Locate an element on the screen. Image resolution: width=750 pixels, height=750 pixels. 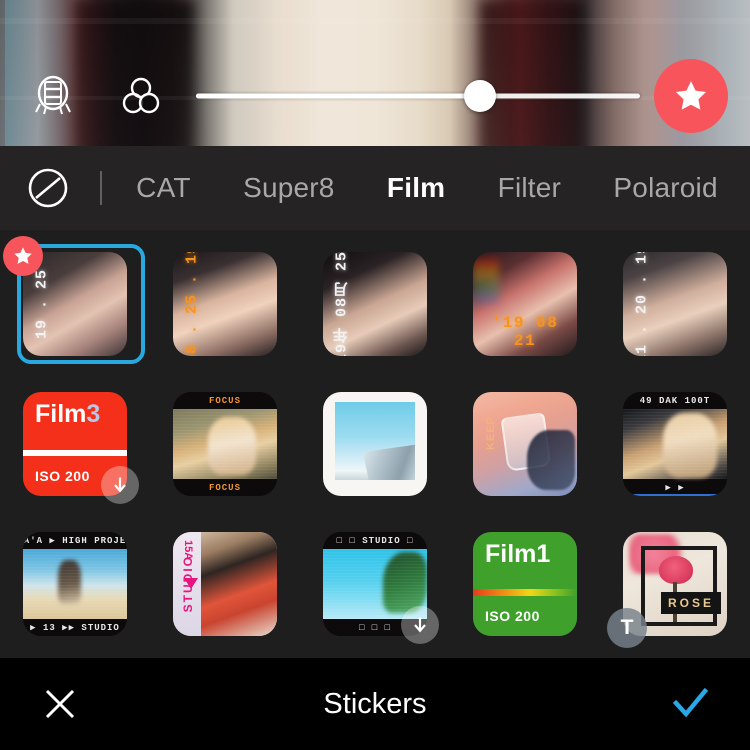
sticker-dak-100t-strip: 49 DAK 100T ▶ ▶ is located at coordinates (675, 444).